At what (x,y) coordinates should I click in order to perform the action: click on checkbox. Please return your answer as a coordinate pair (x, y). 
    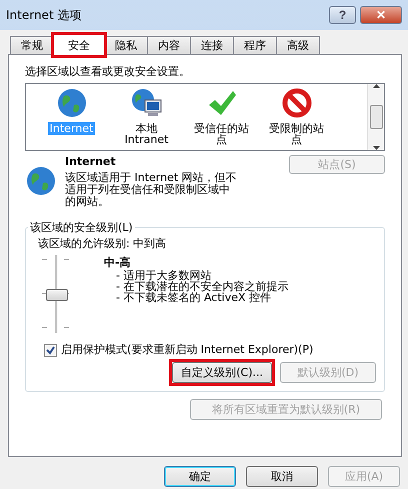
    Looking at the image, I should click on (50, 350).